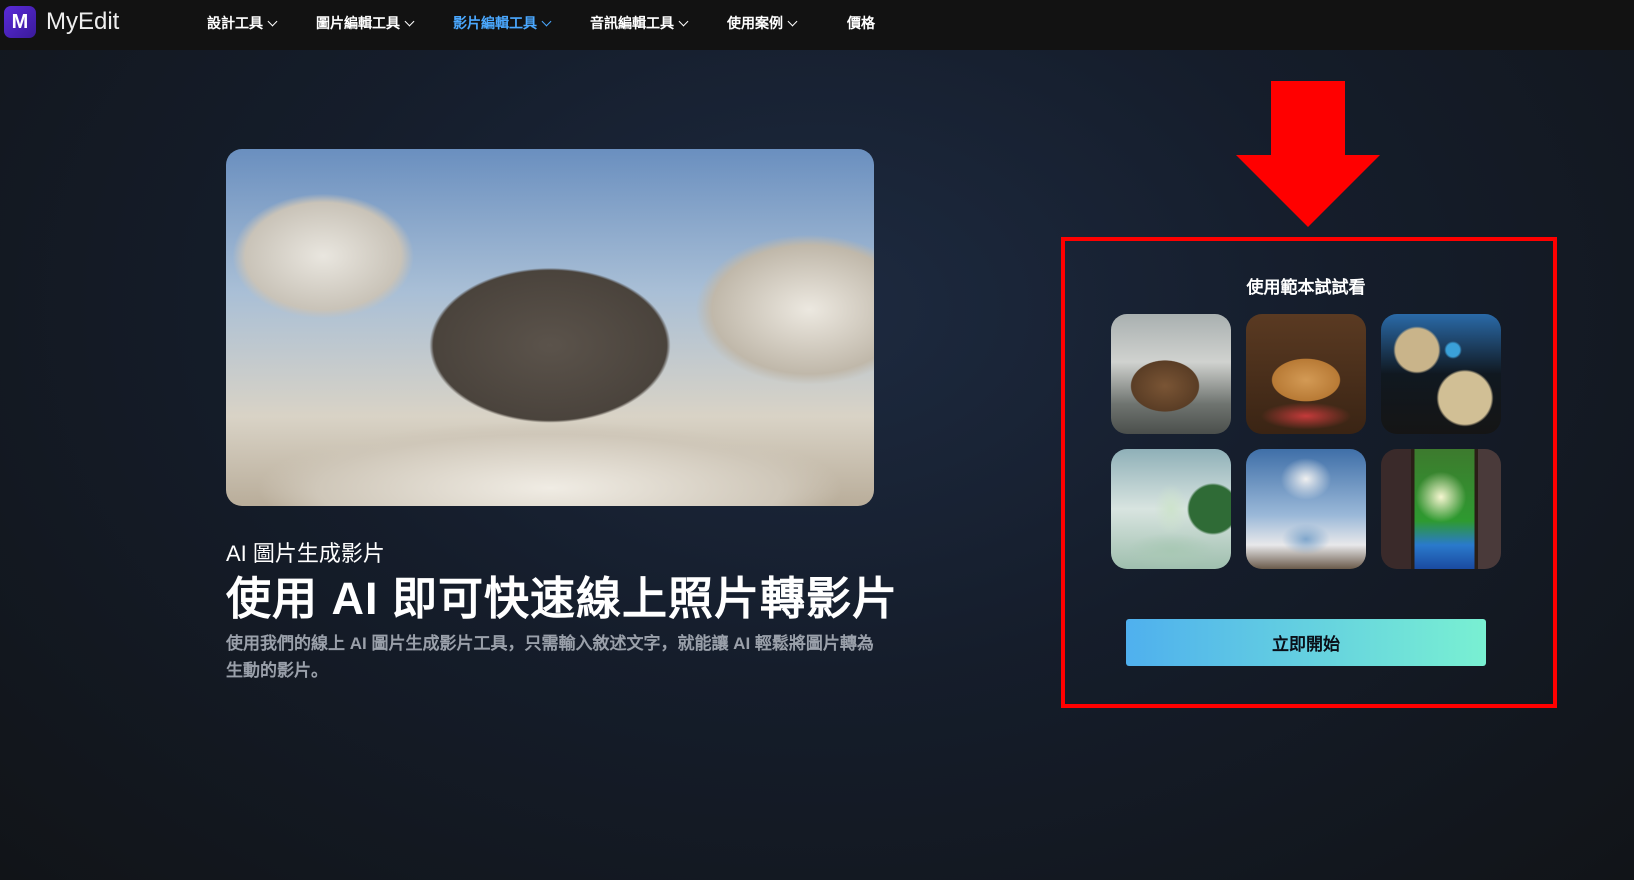 Image resolution: width=1634 pixels, height=880 pixels. I want to click on template-coral-reef, so click(1441, 374).